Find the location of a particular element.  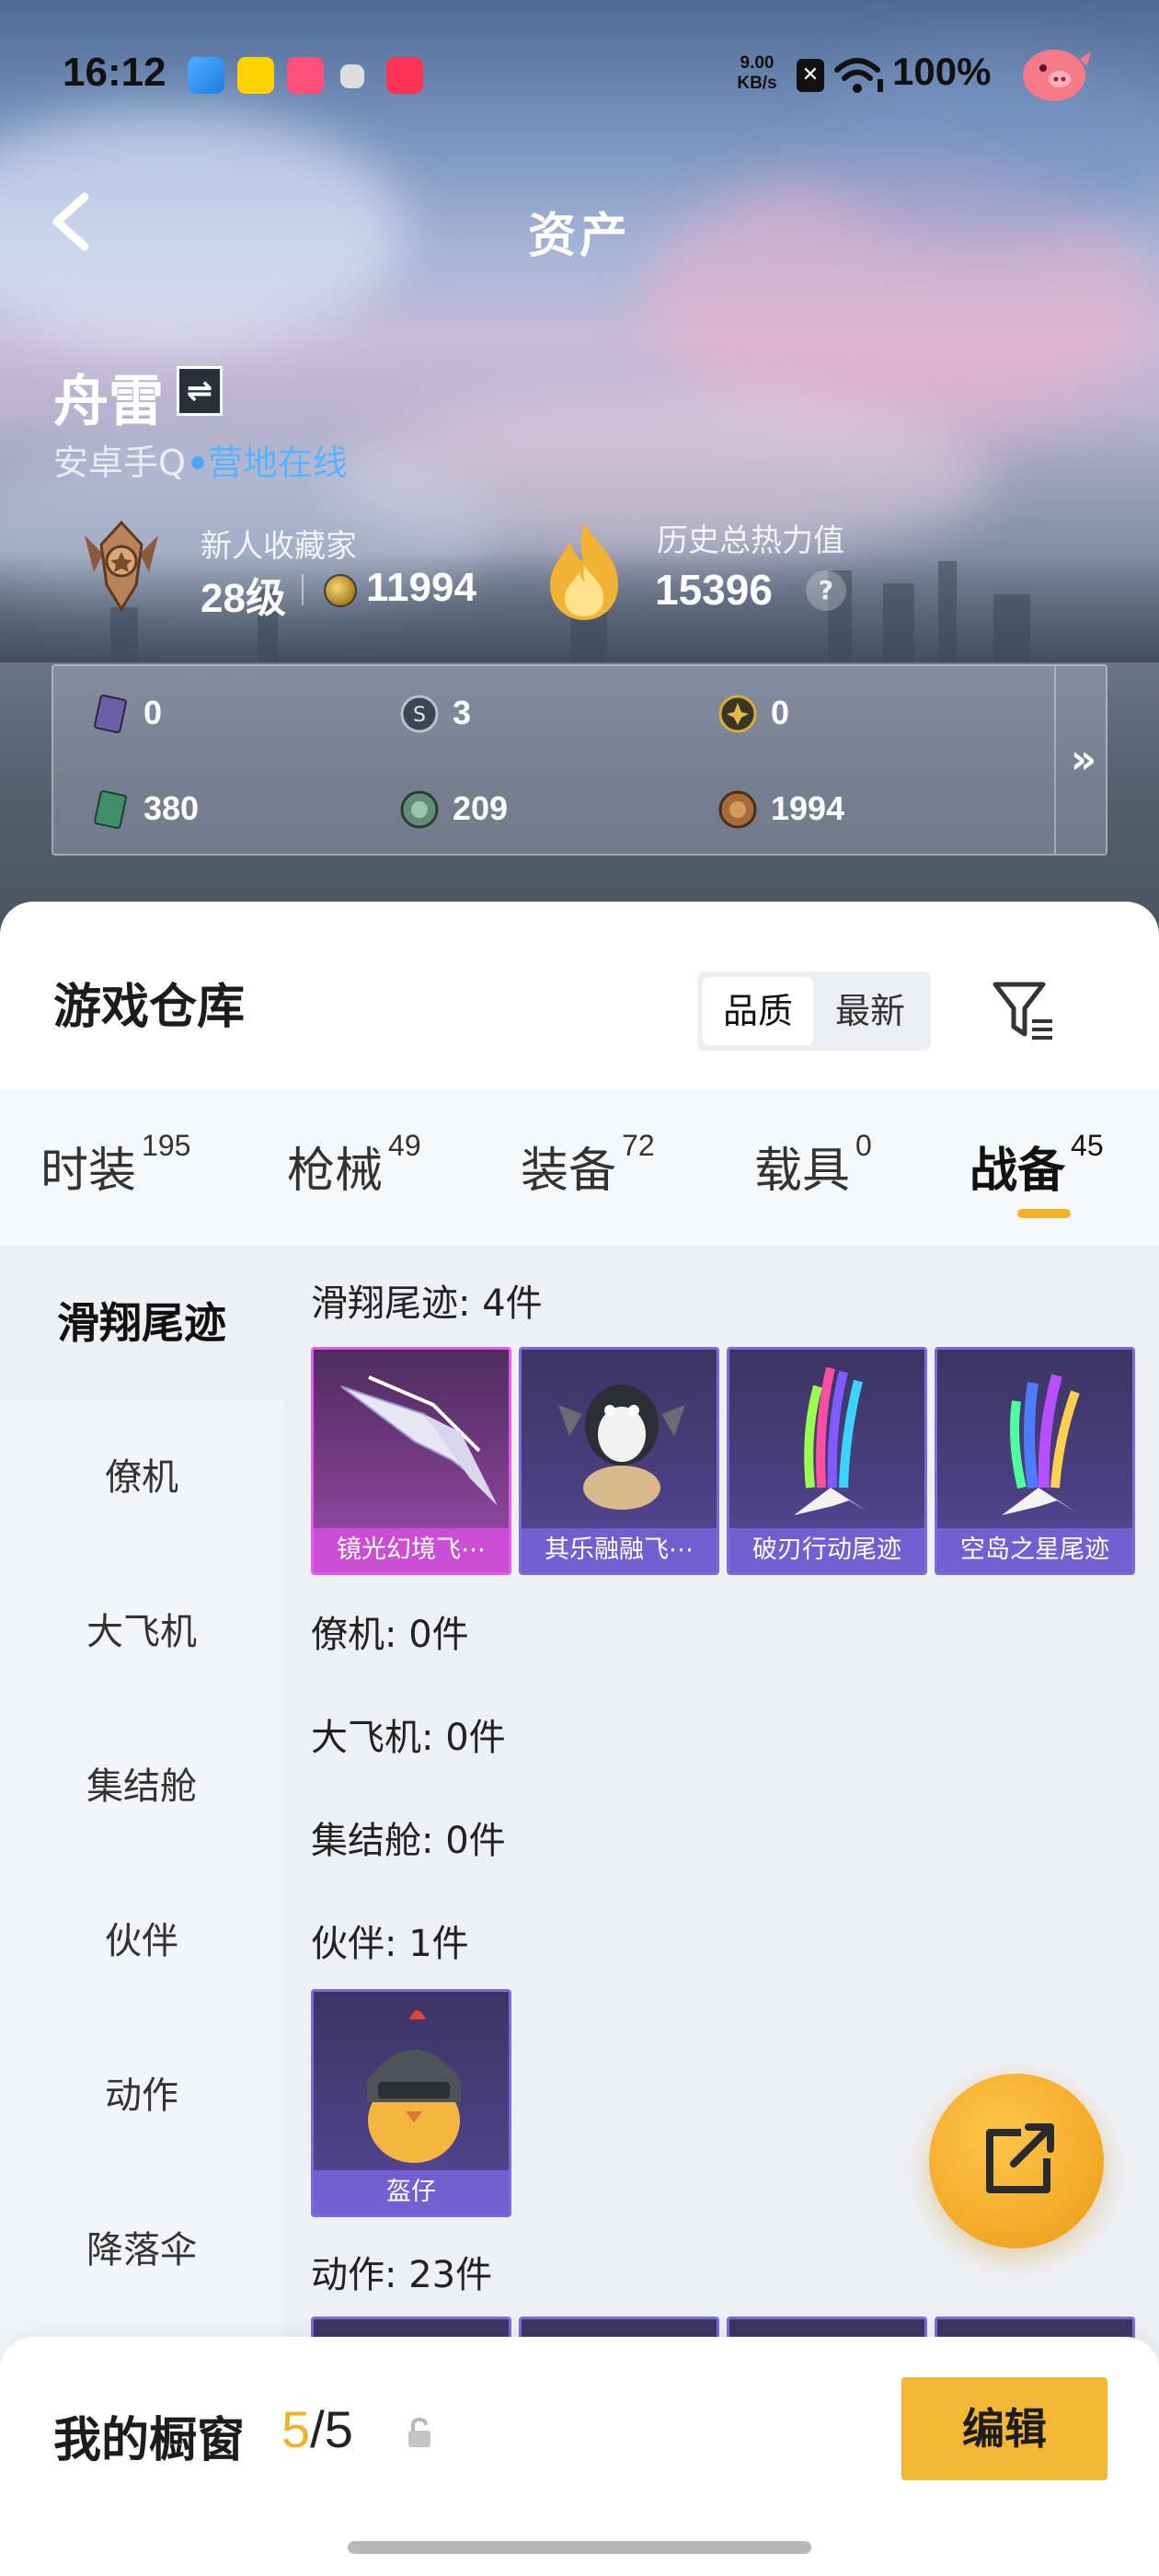

sidebar-item-glide-trail: 滑翔尾迹 is located at coordinates (141, 1323).